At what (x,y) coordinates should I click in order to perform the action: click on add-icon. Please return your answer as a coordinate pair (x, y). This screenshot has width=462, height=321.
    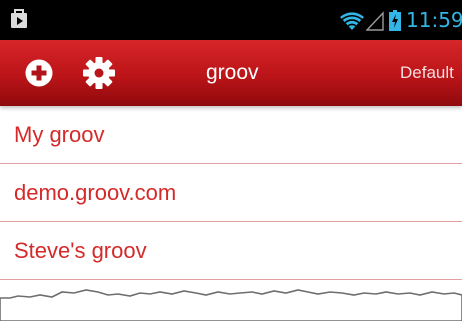
    Looking at the image, I should click on (39, 73).